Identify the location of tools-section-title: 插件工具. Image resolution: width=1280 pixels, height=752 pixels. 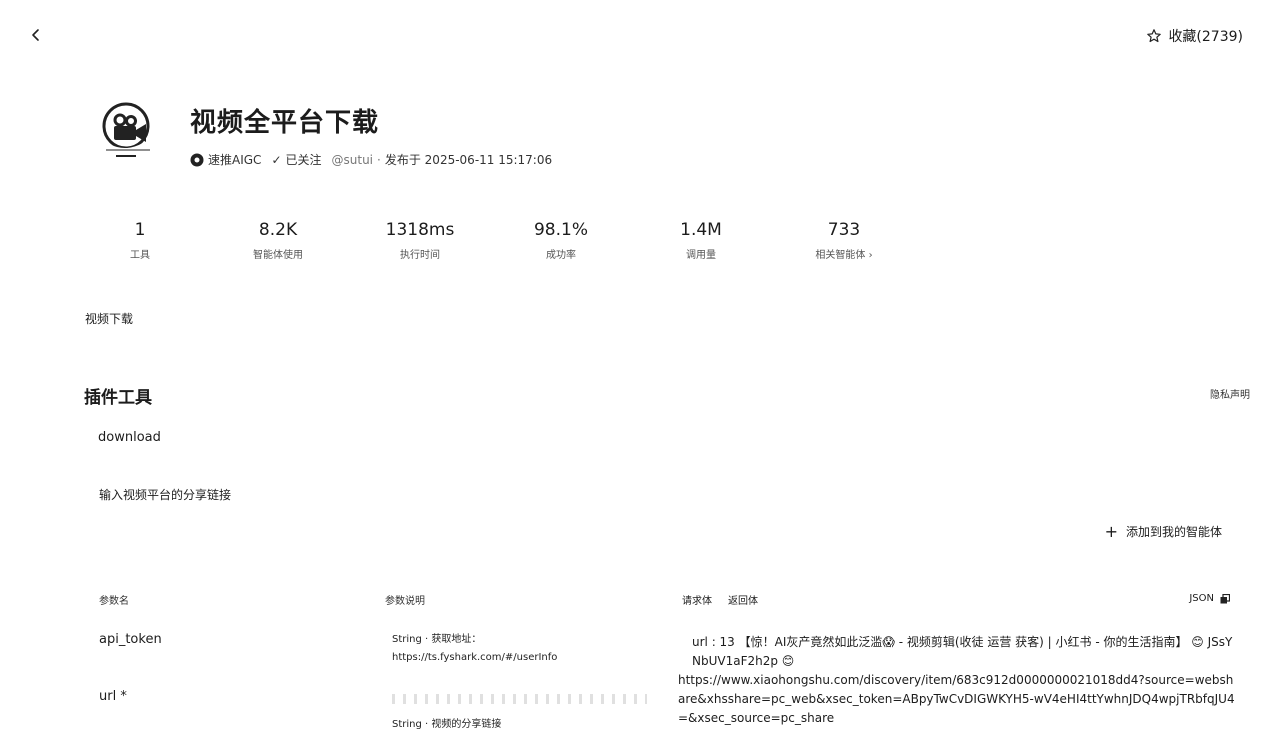
(118, 398).